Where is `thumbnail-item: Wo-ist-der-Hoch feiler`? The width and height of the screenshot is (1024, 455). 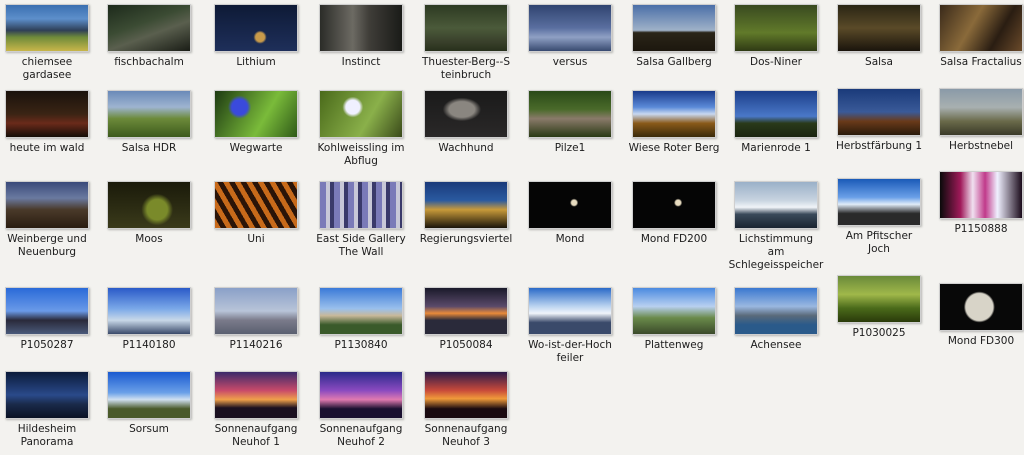 thumbnail-item: Wo-ist-der-Hoch feiler is located at coordinates (570, 326).